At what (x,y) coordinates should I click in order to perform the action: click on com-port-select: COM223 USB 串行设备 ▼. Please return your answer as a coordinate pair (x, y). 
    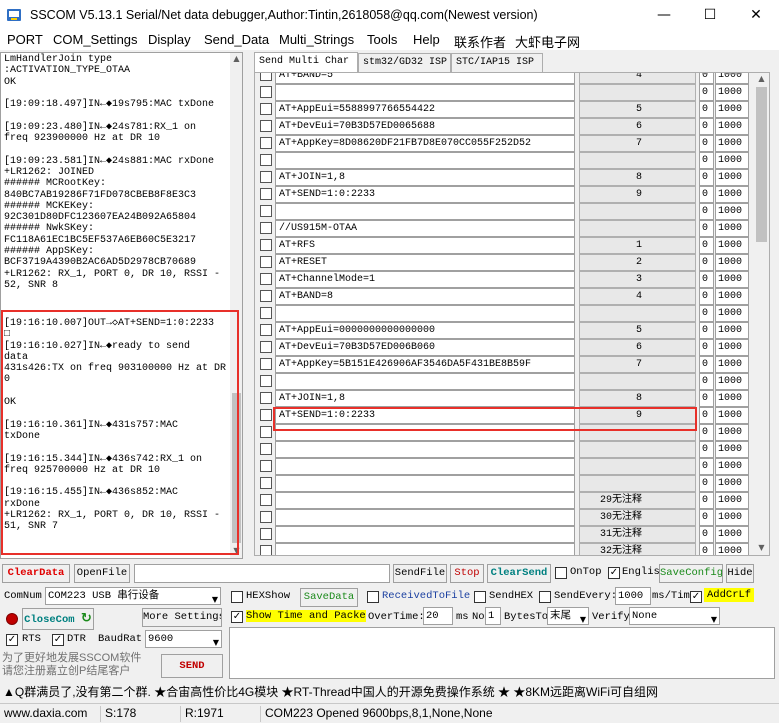
    Looking at the image, I should click on (133, 596).